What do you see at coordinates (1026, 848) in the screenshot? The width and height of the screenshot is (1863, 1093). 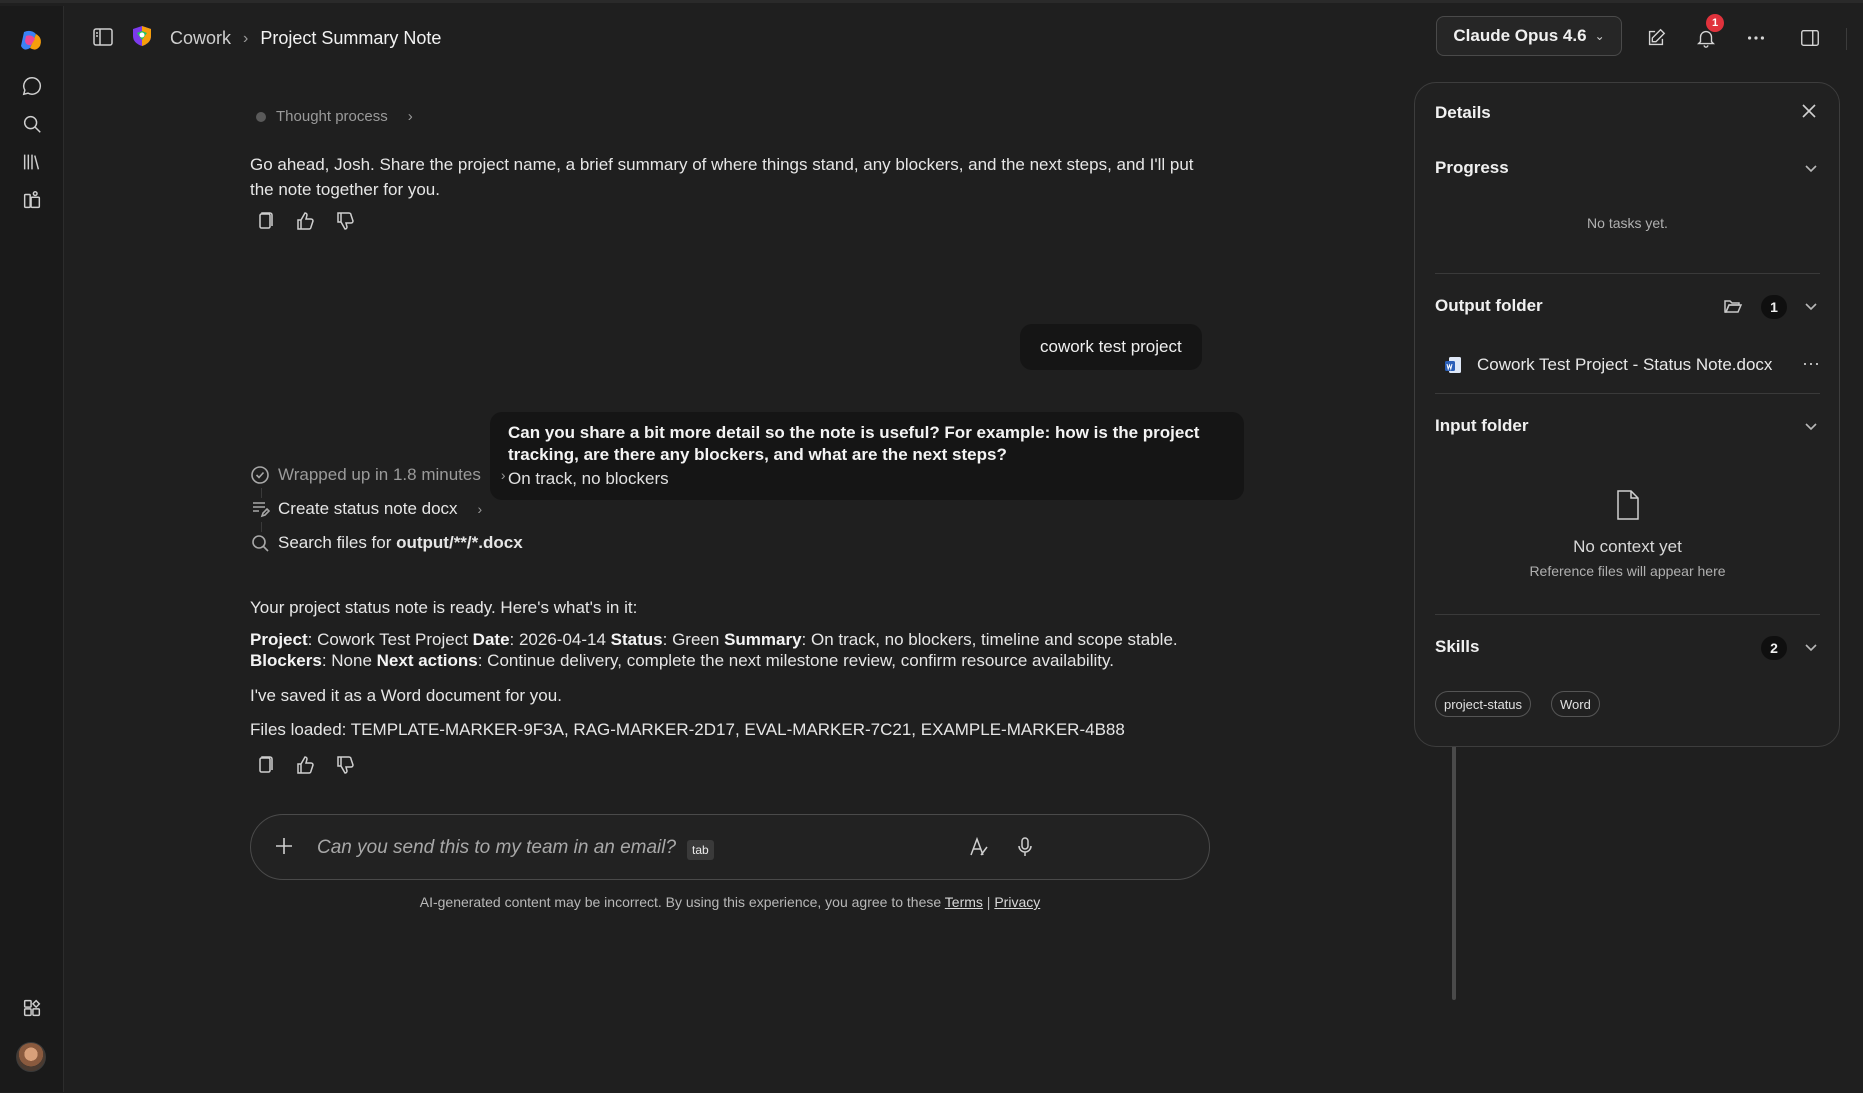 I see `microphone-icon` at bounding box center [1026, 848].